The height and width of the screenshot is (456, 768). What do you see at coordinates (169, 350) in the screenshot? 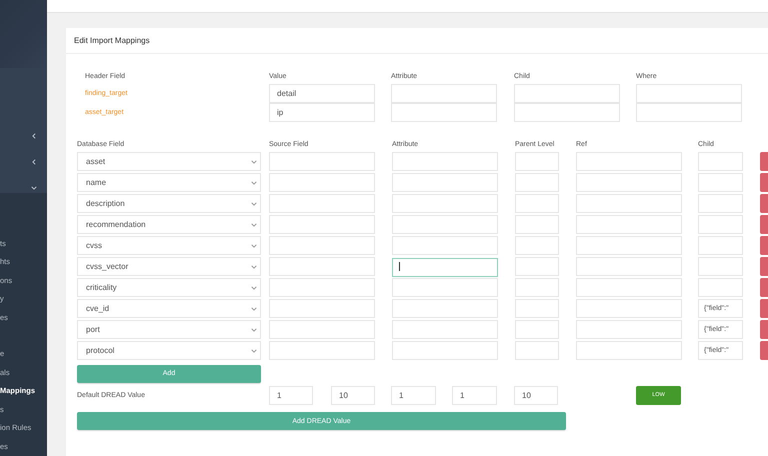
I see `database-field-select: protocol` at bounding box center [169, 350].